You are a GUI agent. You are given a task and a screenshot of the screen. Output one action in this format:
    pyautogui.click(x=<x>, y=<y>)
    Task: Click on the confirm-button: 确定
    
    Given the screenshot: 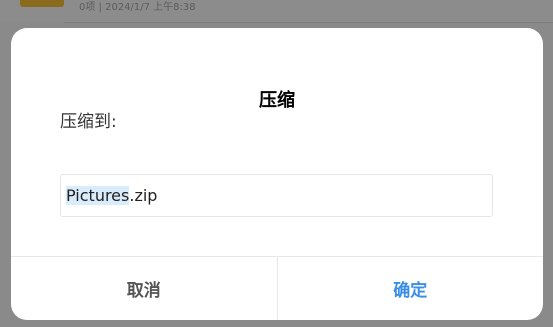 What is the action you would take?
    pyautogui.click(x=411, y=288)
    